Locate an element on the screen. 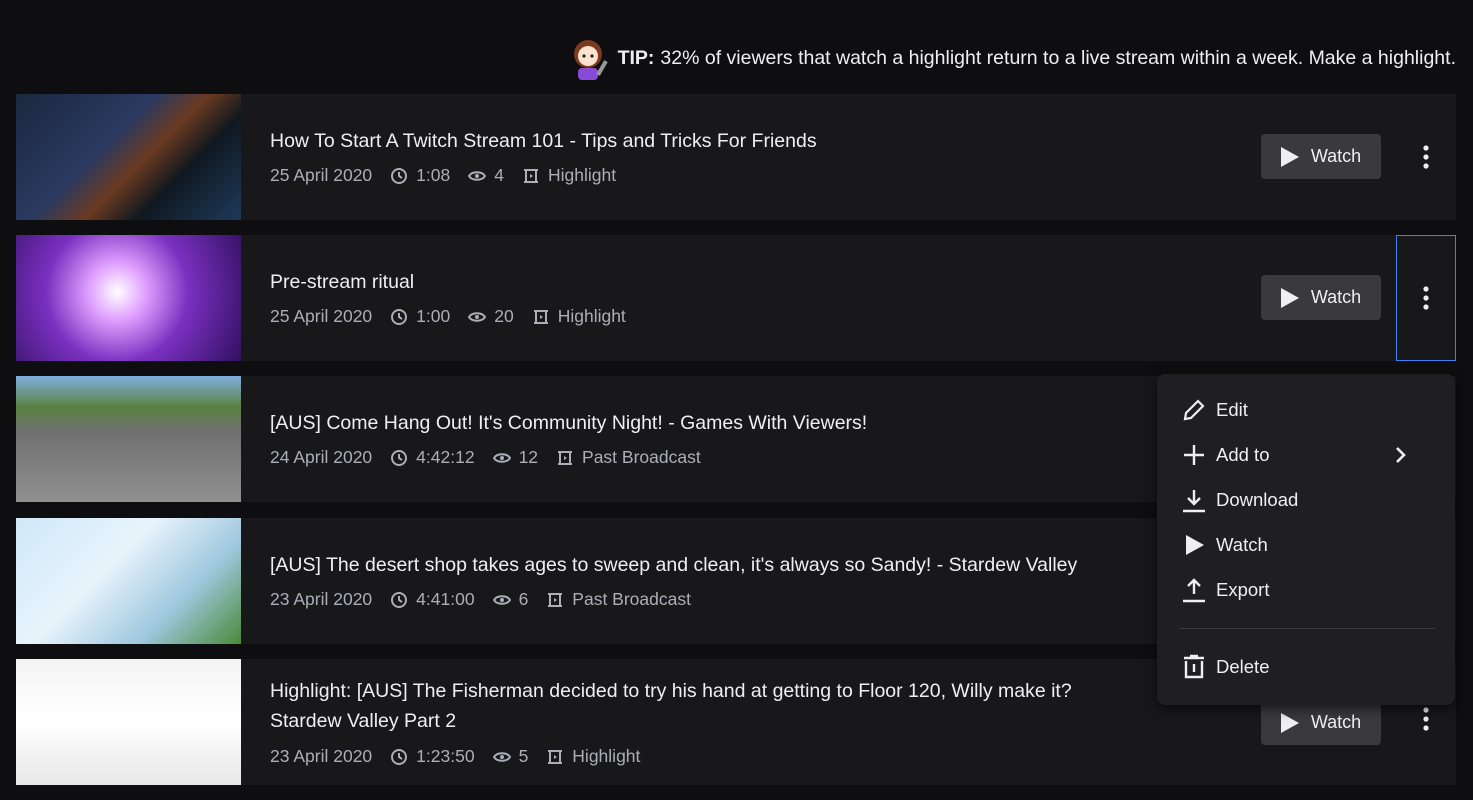 This screenshot has height=800, width=1473. menu-item-add-to: Add to is located at coordinates (1308, 455).